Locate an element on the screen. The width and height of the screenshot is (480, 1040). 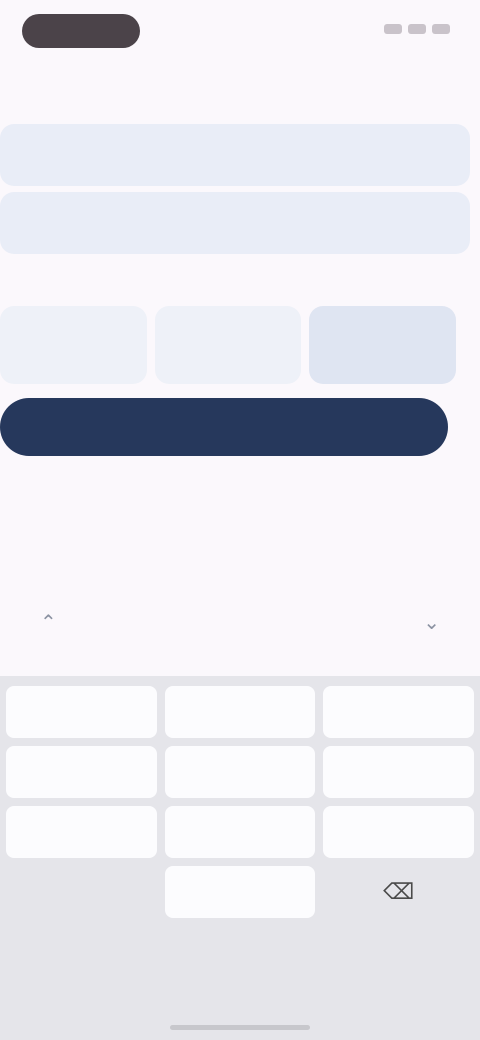
battery-icon is located at coordinates (441, 29).